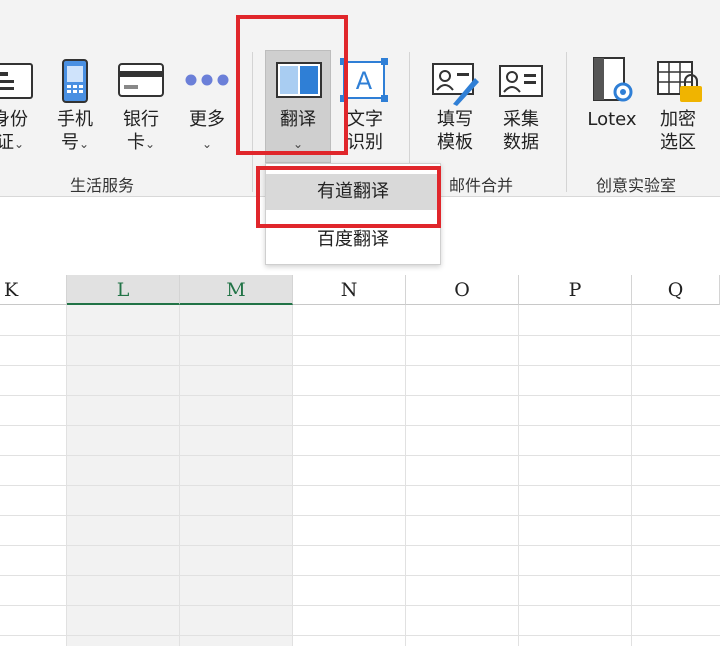 This screenshot has height=646, width=720. Describe the element at coordinates (69, 142) in the screenshot. I see `phone-label-2: 号` at that location.